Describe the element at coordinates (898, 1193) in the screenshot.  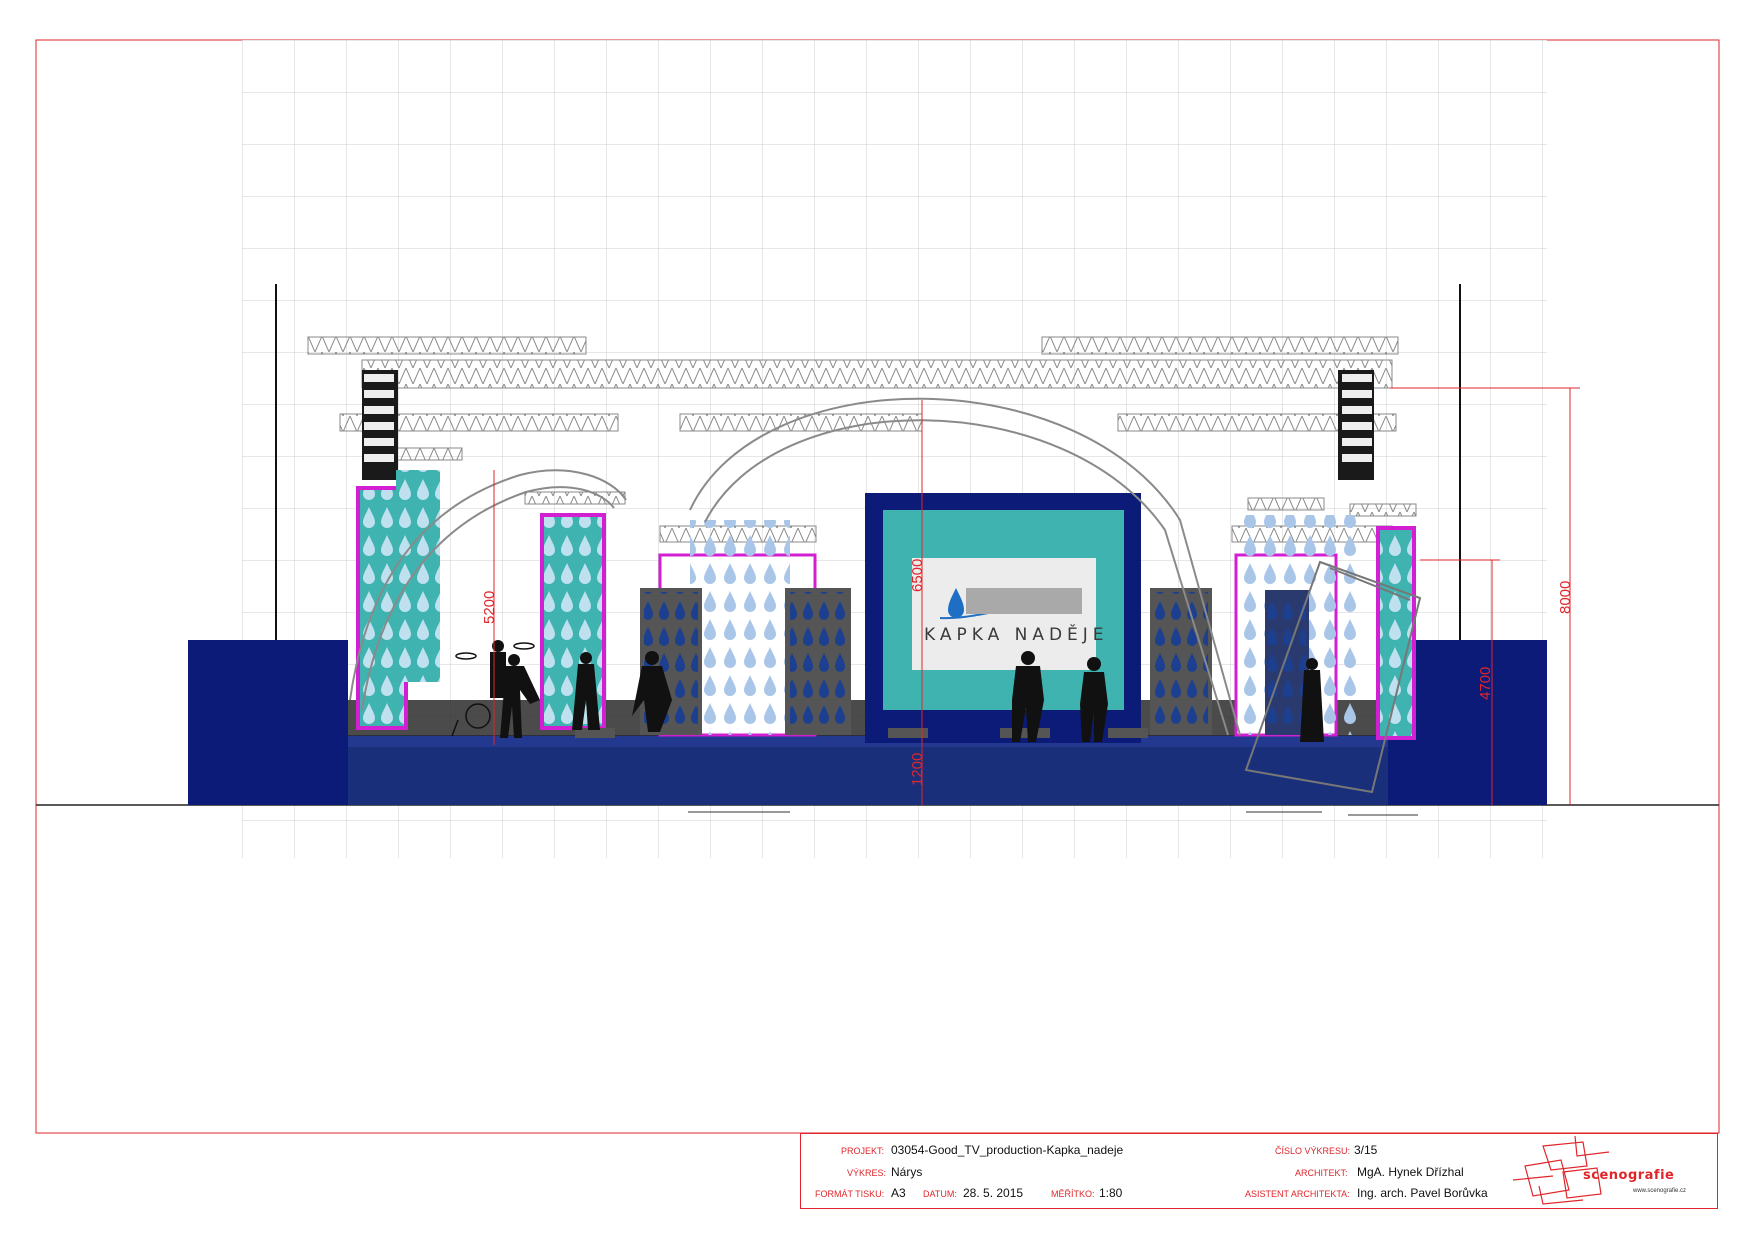
I see `format-value: A3` at that location.